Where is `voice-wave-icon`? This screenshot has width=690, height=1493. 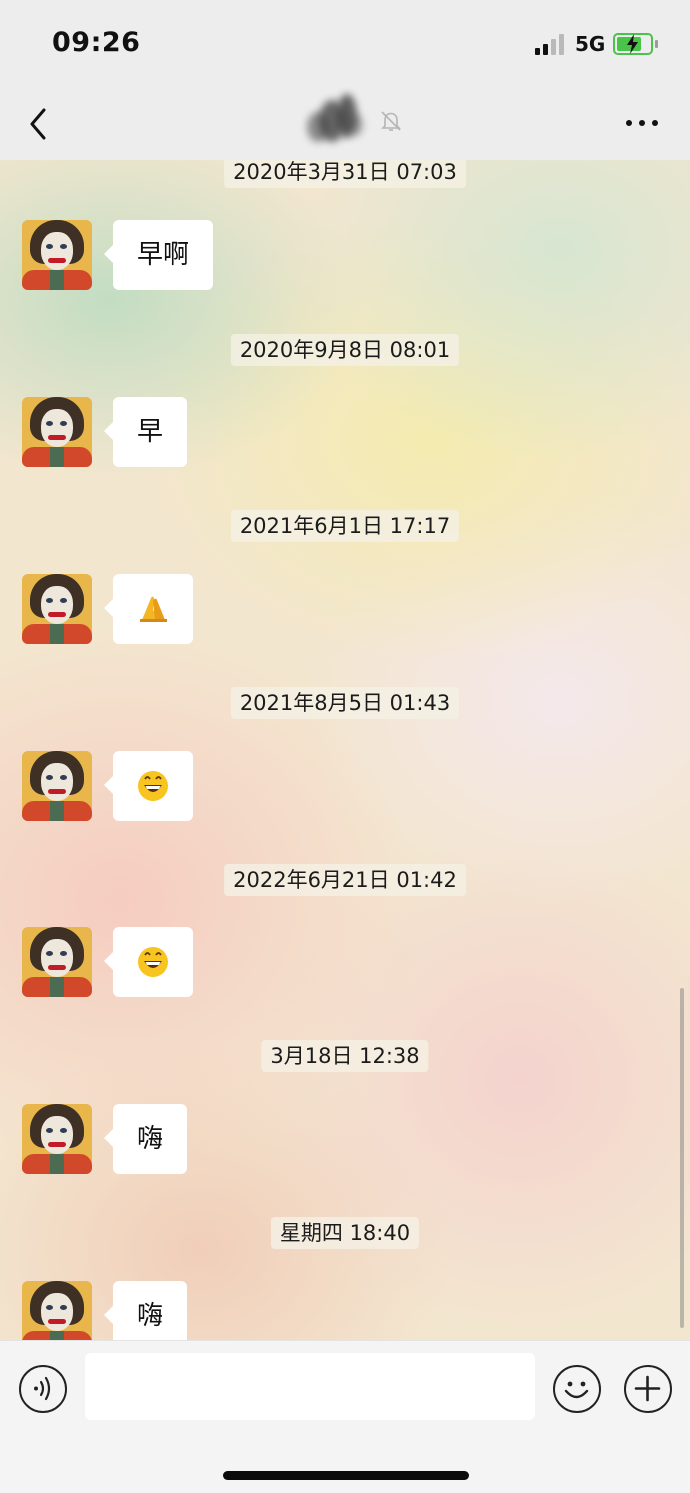
voice-wave-icon is located at coordinates (43, 1389).